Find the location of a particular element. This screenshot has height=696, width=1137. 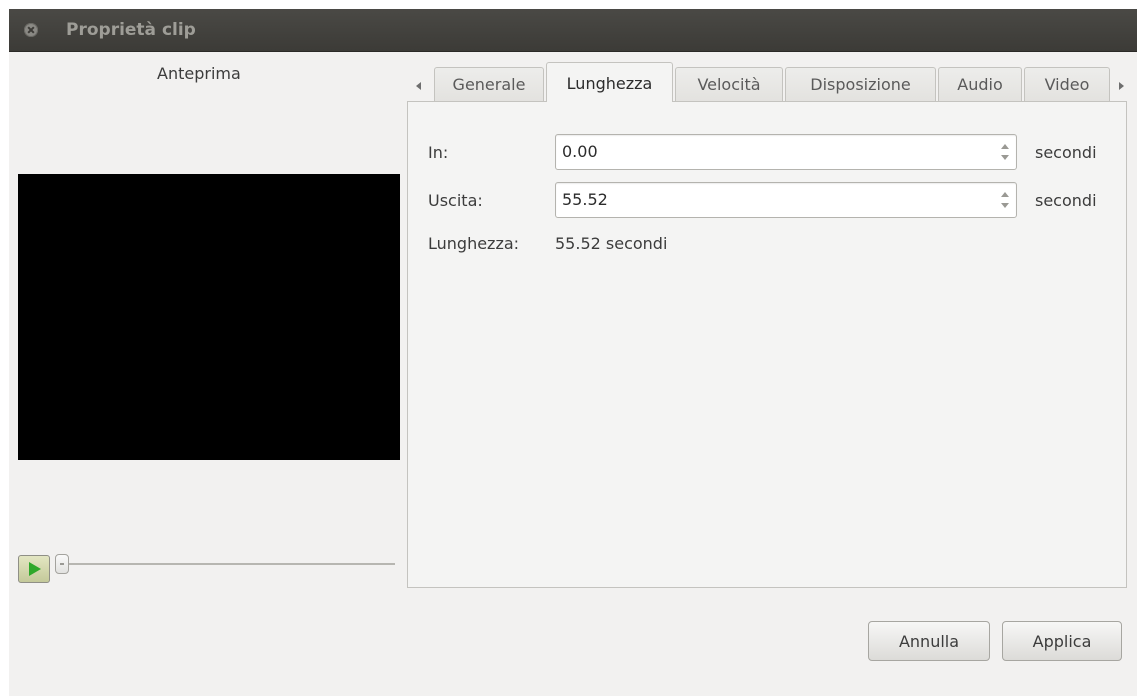

out-value: 55.52 is located at coordinates (585, 199).